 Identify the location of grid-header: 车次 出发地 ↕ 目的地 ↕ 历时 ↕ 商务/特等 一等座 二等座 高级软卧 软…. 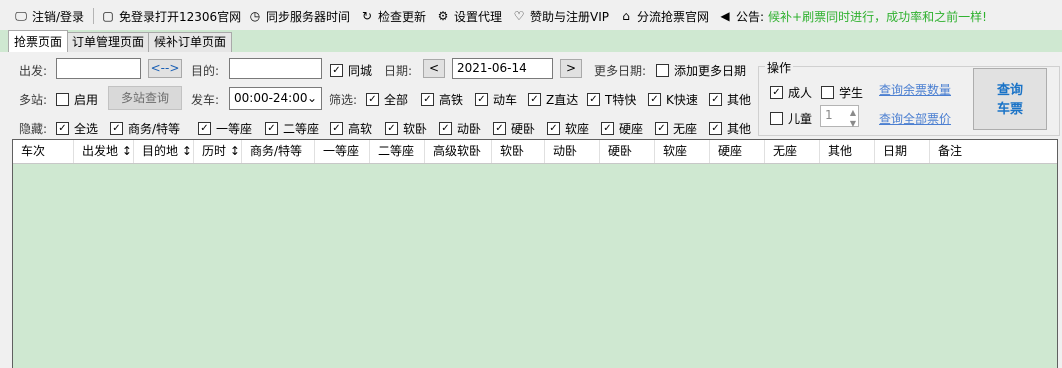
(535, 152).